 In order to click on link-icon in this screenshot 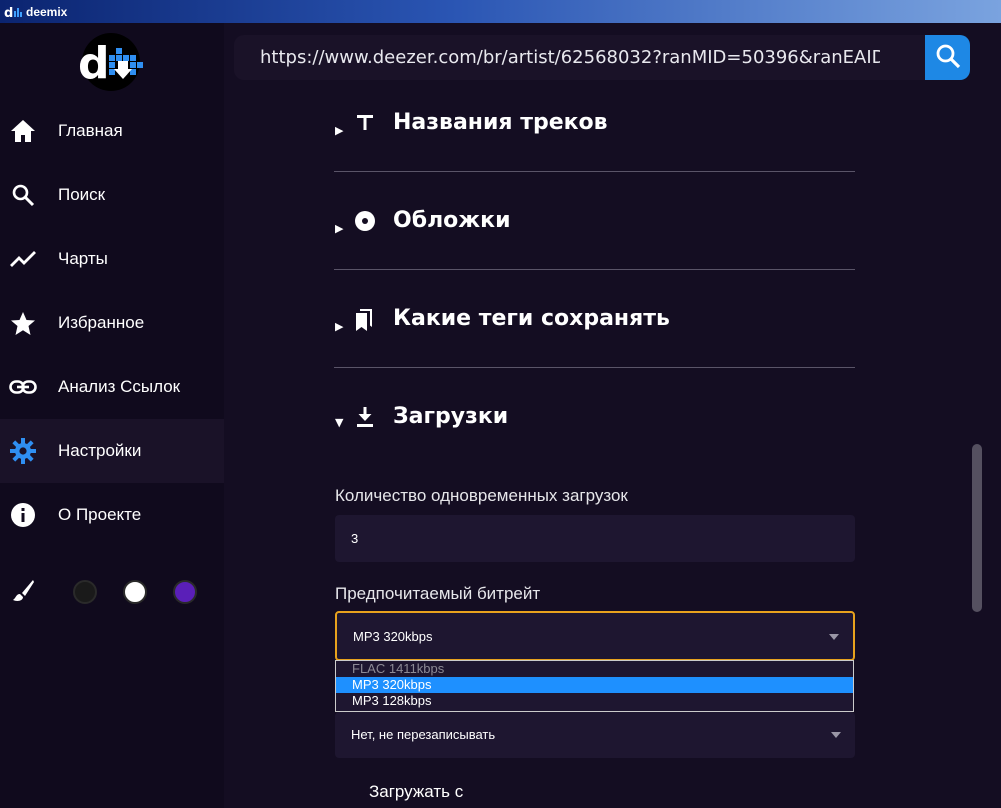, I will do `click(23, 387)`.